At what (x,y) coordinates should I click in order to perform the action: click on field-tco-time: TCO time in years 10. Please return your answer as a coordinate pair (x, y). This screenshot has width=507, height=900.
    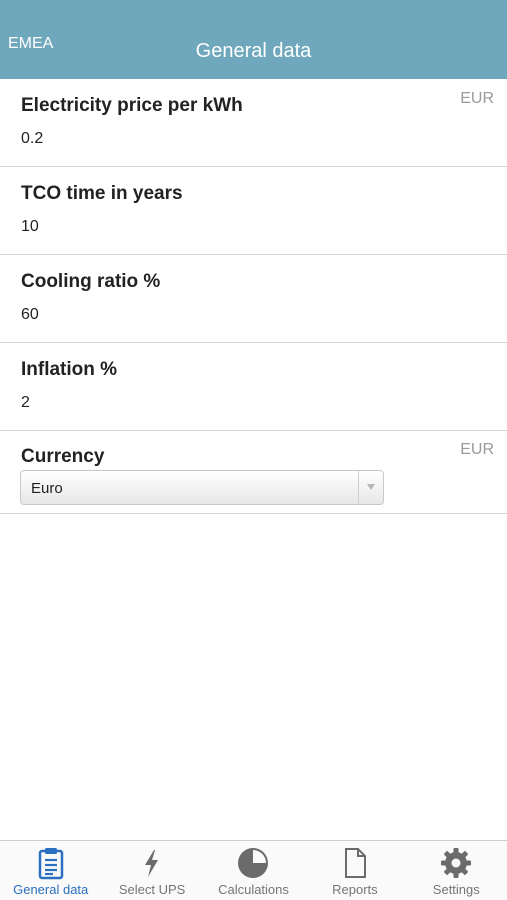
    Looking at the image, I should click on (253, 211).